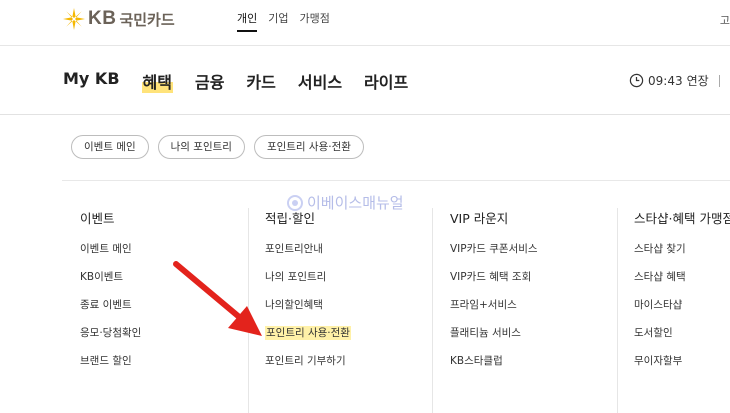 This screenshot has height=413, width=730. I want to click on menu-item: 나의할인혜택, so click(345, 311).